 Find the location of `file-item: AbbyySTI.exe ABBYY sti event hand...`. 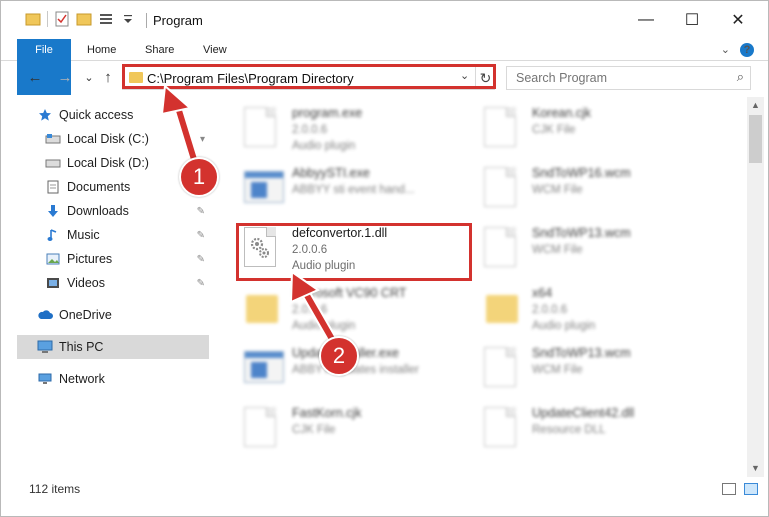

file-item: AbbyySTI.exe ABBYY sti event hand... is located at coordinates (349, 189).